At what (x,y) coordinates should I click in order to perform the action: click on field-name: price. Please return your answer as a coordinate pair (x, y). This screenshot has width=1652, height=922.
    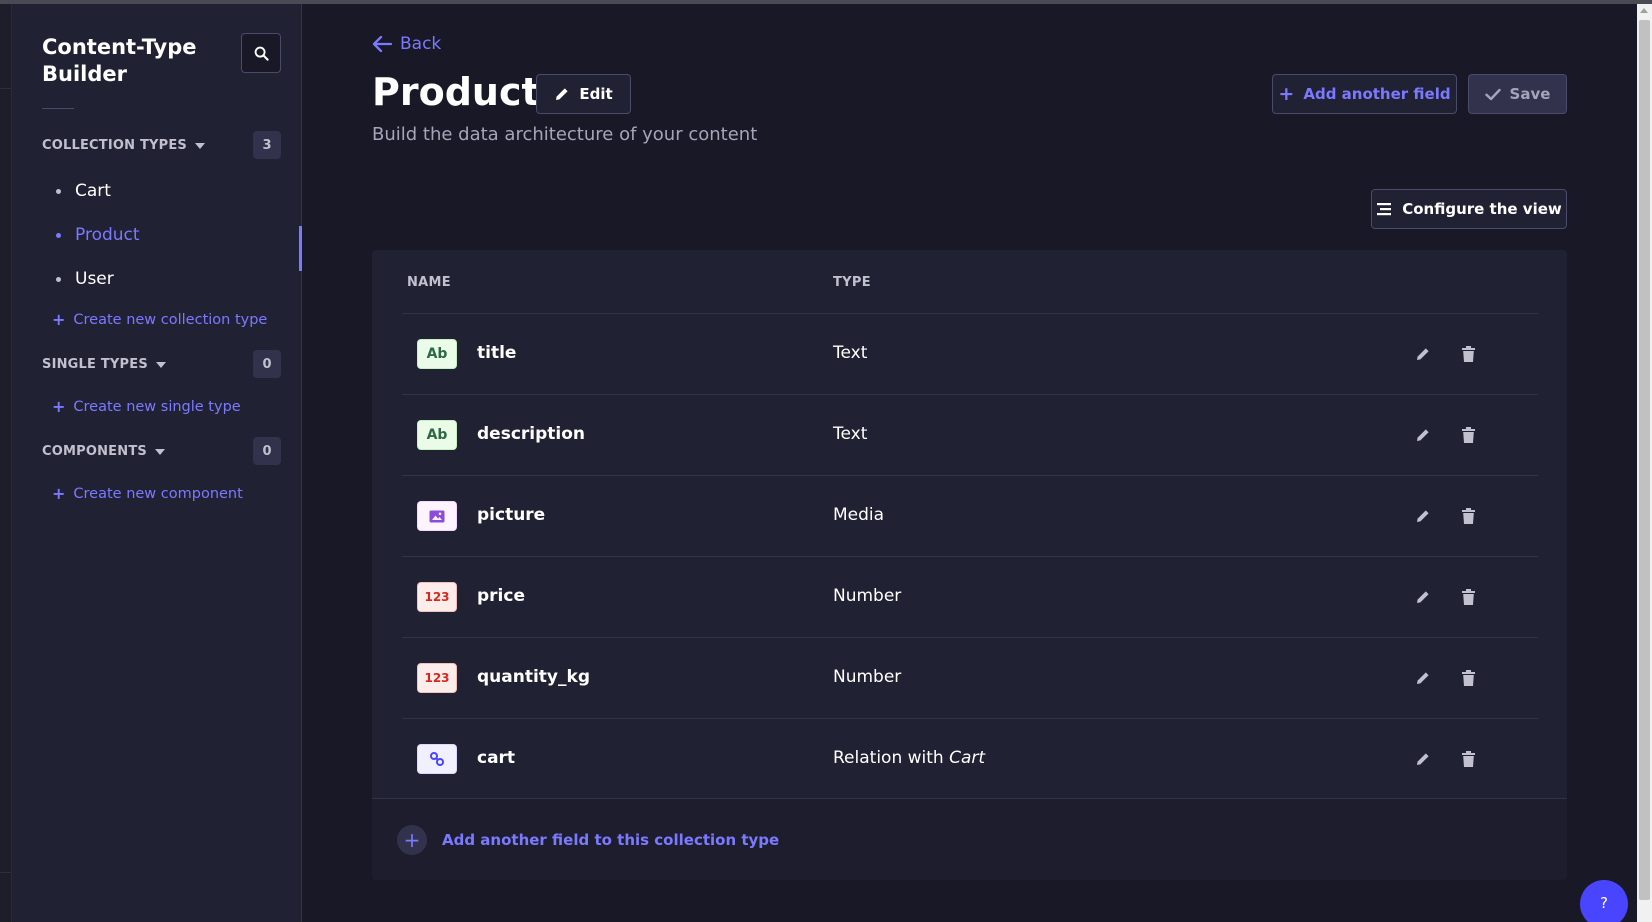
    Looking at the image, I should click on (501, 596).